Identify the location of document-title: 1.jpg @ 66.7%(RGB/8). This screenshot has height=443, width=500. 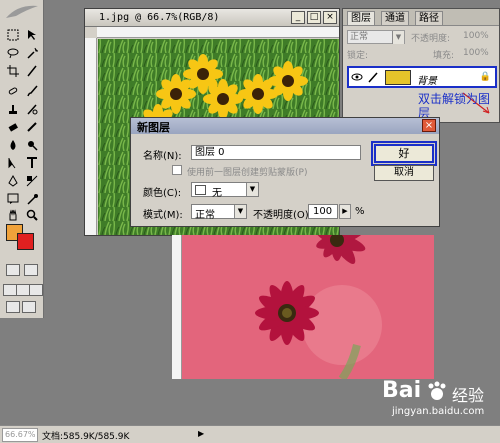
(159, 17).